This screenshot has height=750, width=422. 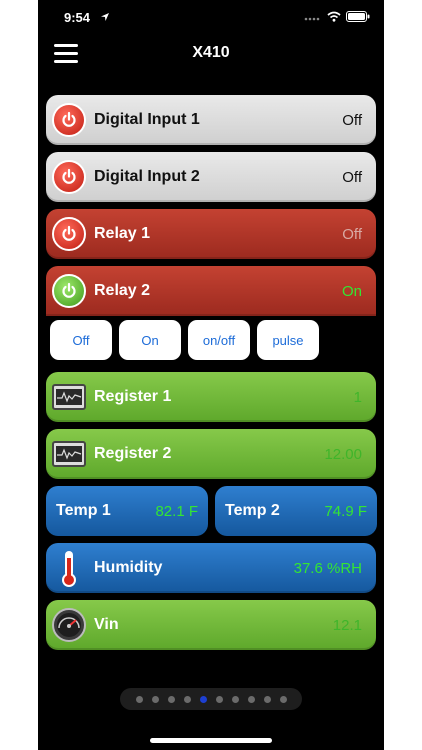 What do you see at coordinates (133, 396) in the screenshot?
I see `tile-label: Register 1` at bounding box center [133, 396].